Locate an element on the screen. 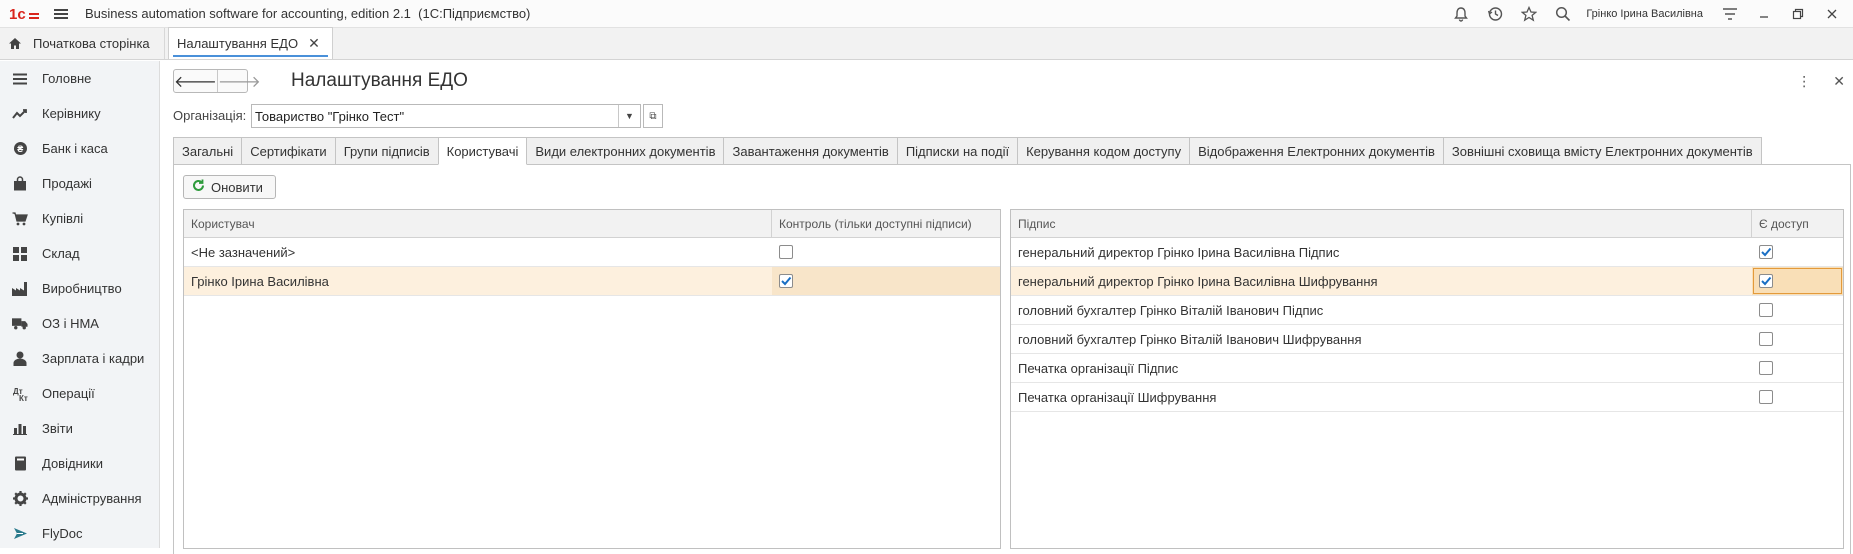 The width and height of the screenshot is (1853, 554). settings-menu-icon is located at coordinates (1730, 14).